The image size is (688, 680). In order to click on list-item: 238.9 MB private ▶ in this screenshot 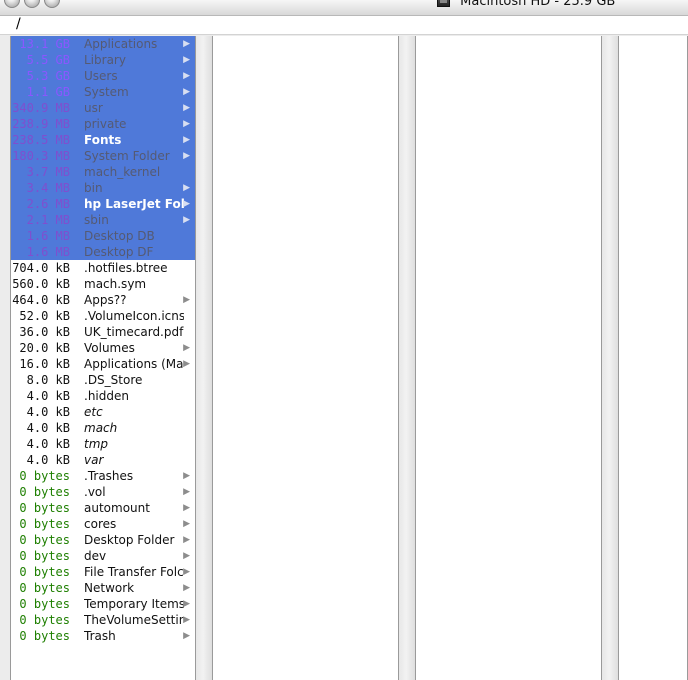, I will do `click(103, 124)`.